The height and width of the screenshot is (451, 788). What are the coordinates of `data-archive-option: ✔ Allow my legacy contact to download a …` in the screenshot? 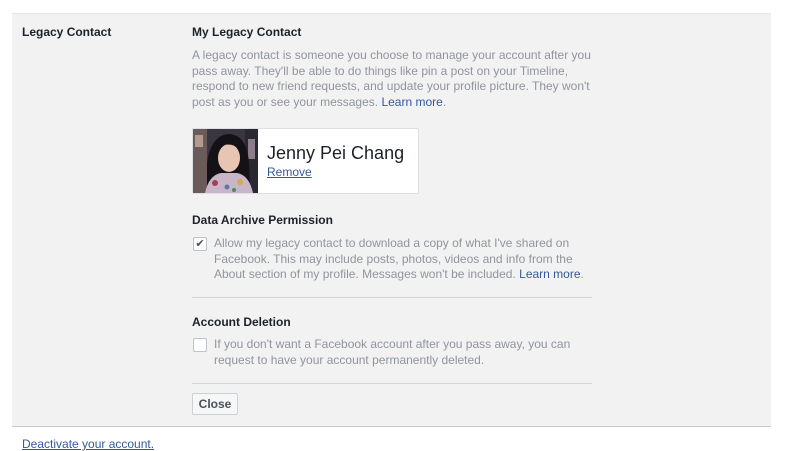 It's located at (392, 260).